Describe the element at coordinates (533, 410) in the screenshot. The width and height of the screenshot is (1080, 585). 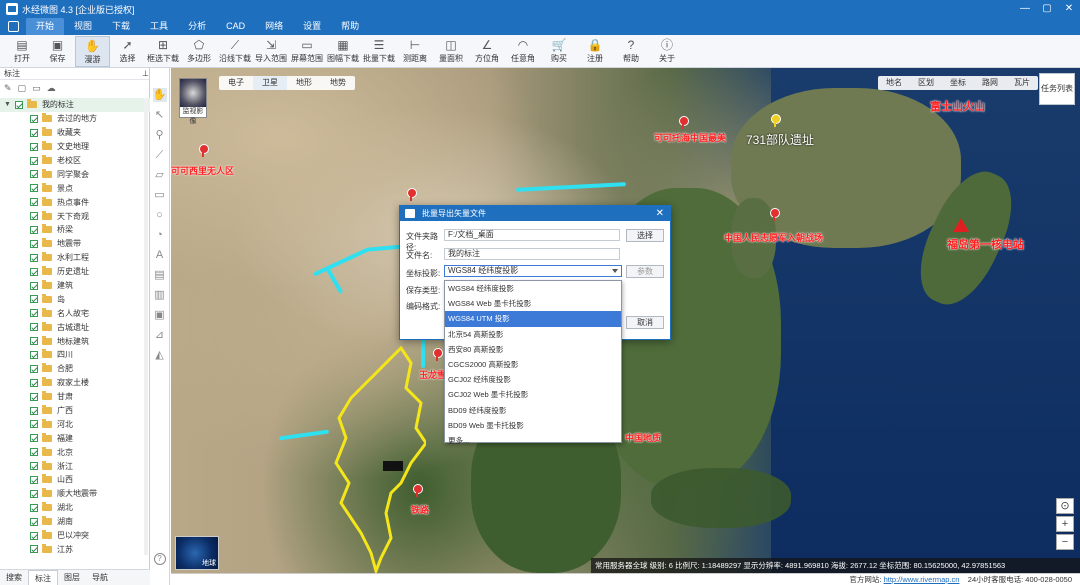
I see `dropdown-option: BD09 经纬度投影` at that location.